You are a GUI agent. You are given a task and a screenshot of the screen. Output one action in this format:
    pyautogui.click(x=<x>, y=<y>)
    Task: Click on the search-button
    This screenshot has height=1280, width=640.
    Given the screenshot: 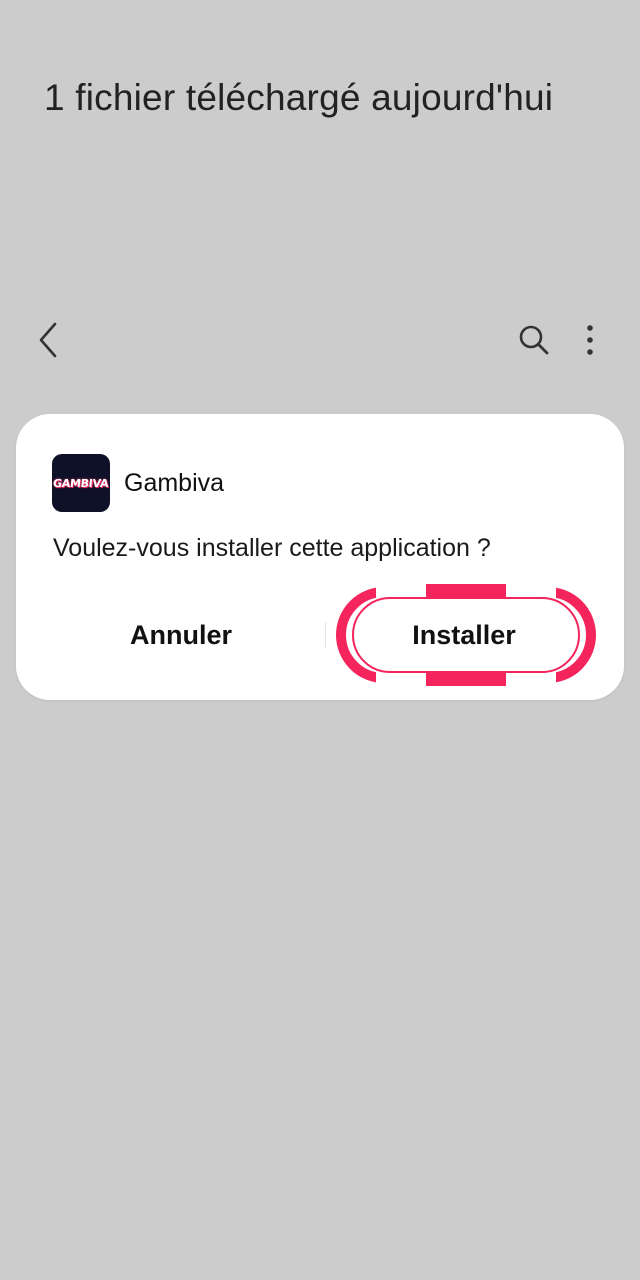 What is the action you would take?
    pyautogui.click(x=534, y=340)
    